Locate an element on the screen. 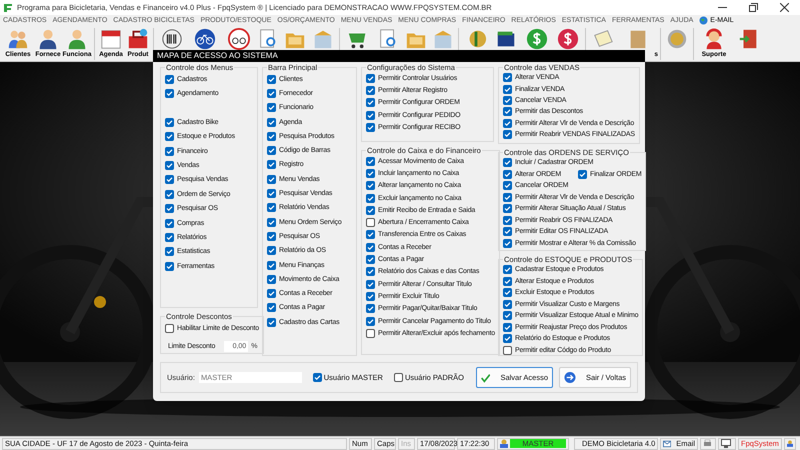 This screenshot has height=450, width=800. checkmark-icon is located at coordinates (485, 378).